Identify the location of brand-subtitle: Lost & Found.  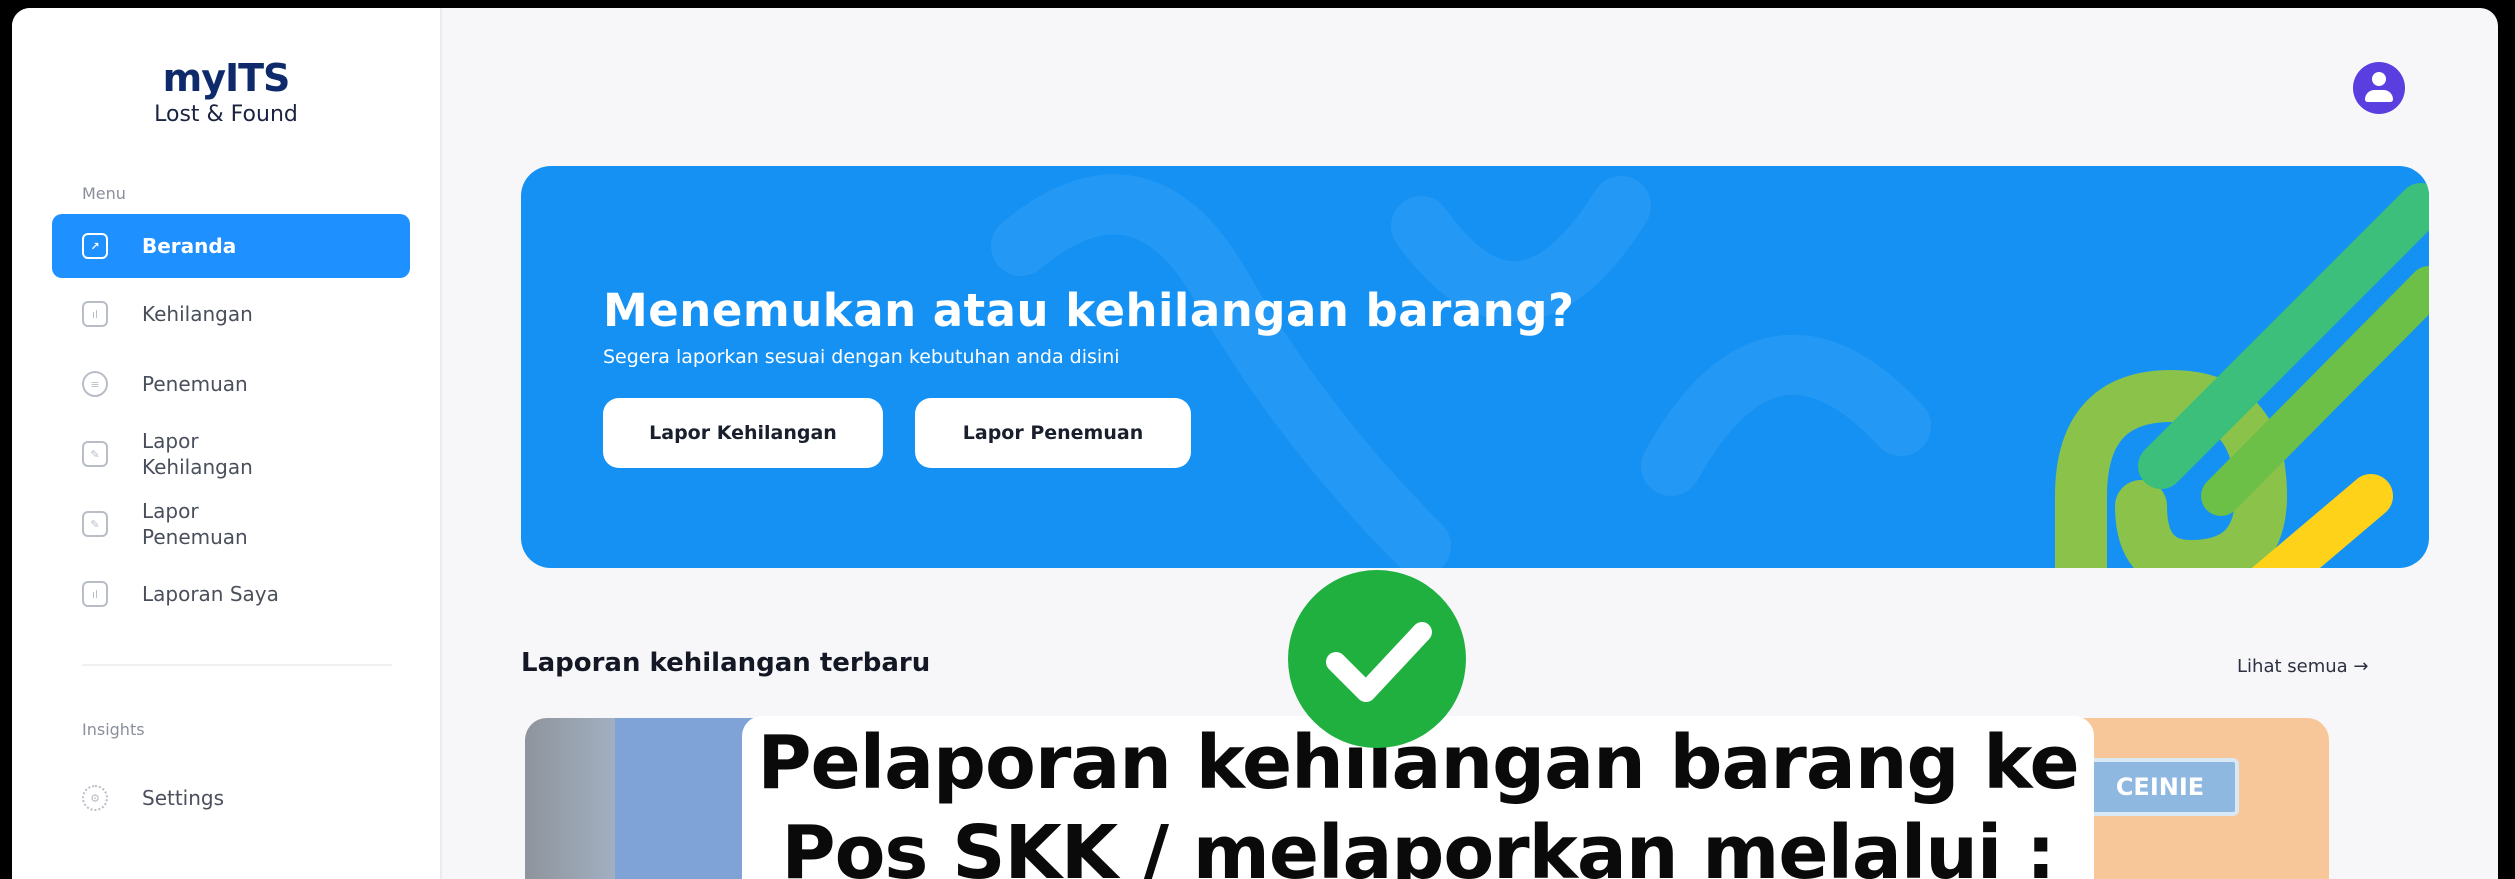
(226, 114).